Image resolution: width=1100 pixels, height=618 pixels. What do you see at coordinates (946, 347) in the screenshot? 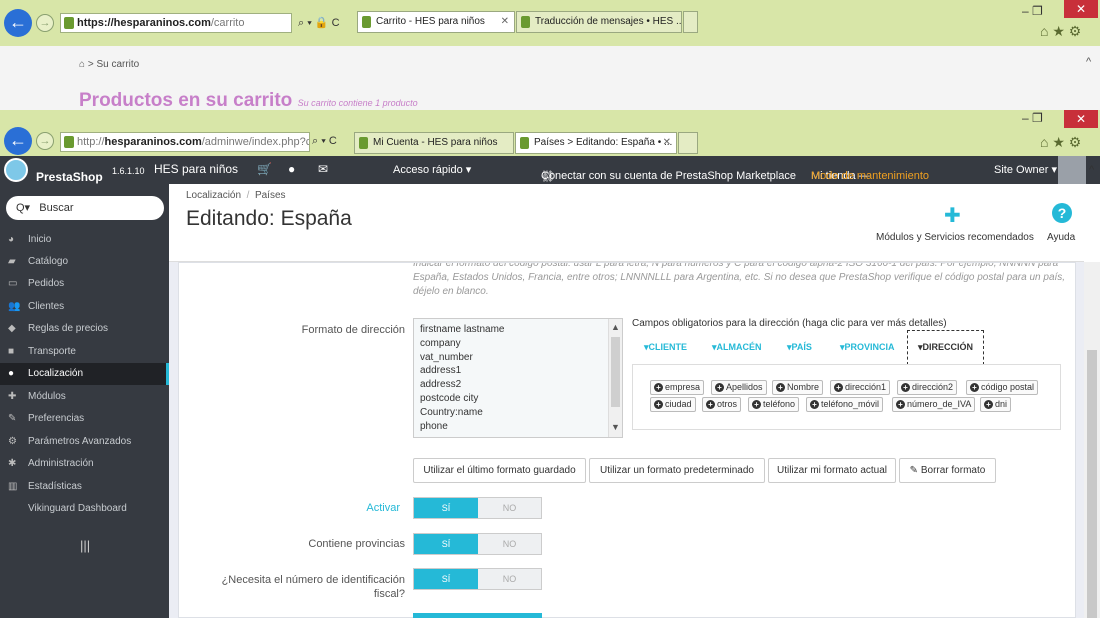
I see `tab-direccion: ▾DIRECCIÓN` at bounding box center [946, 347].